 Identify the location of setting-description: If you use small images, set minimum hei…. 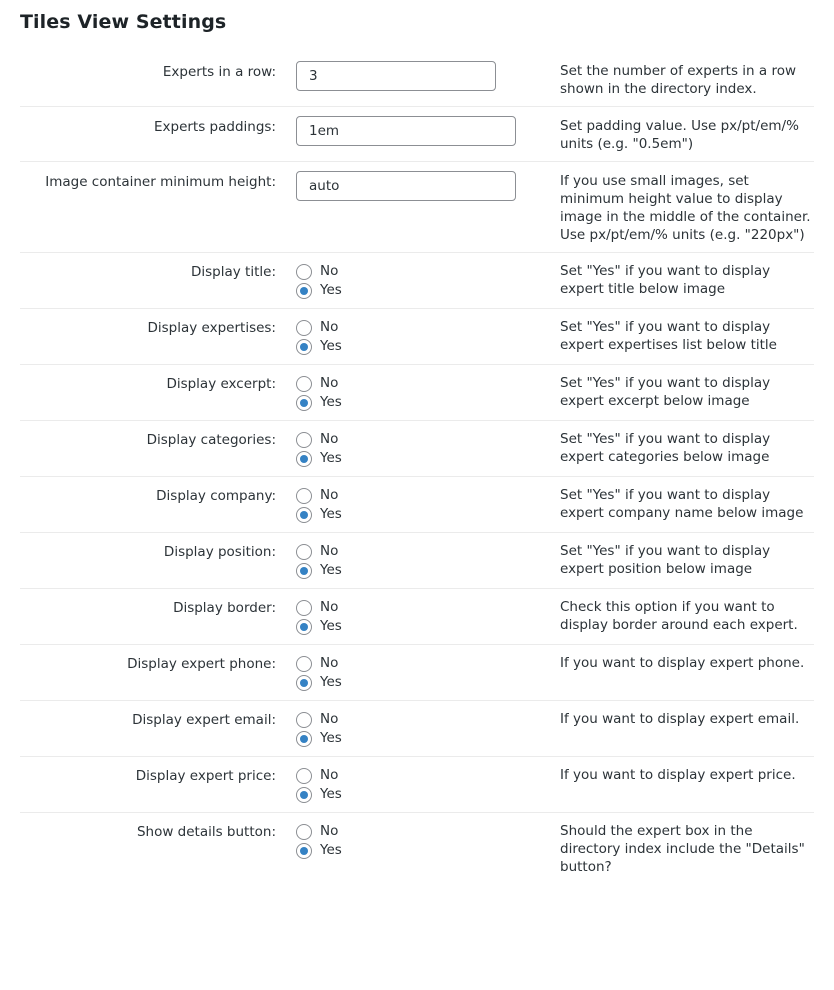
(685, 208).